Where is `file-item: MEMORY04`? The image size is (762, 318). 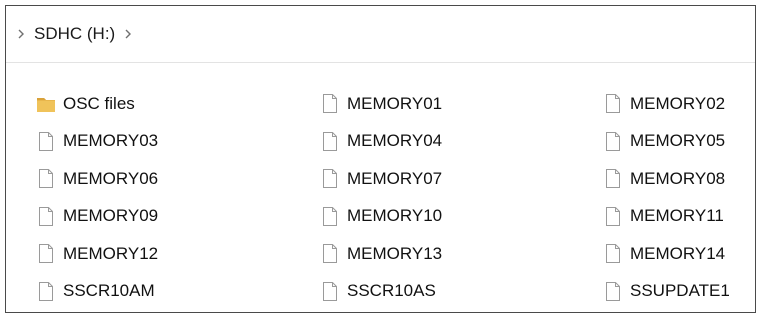
file-item: MEMORY04 is located at coordinates (461, 142).